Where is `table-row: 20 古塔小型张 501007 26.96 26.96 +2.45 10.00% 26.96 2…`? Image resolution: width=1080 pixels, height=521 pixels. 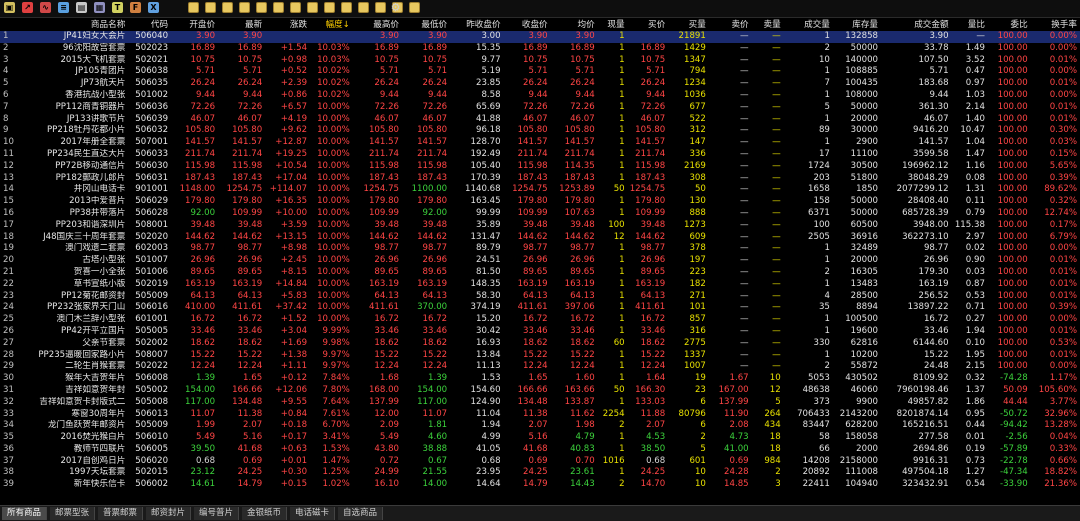
table-row: 20 古塔小型张 501007 26.96 26.96 +2.45 10.00% 26.96 2… is located at coordinates (540, 261).